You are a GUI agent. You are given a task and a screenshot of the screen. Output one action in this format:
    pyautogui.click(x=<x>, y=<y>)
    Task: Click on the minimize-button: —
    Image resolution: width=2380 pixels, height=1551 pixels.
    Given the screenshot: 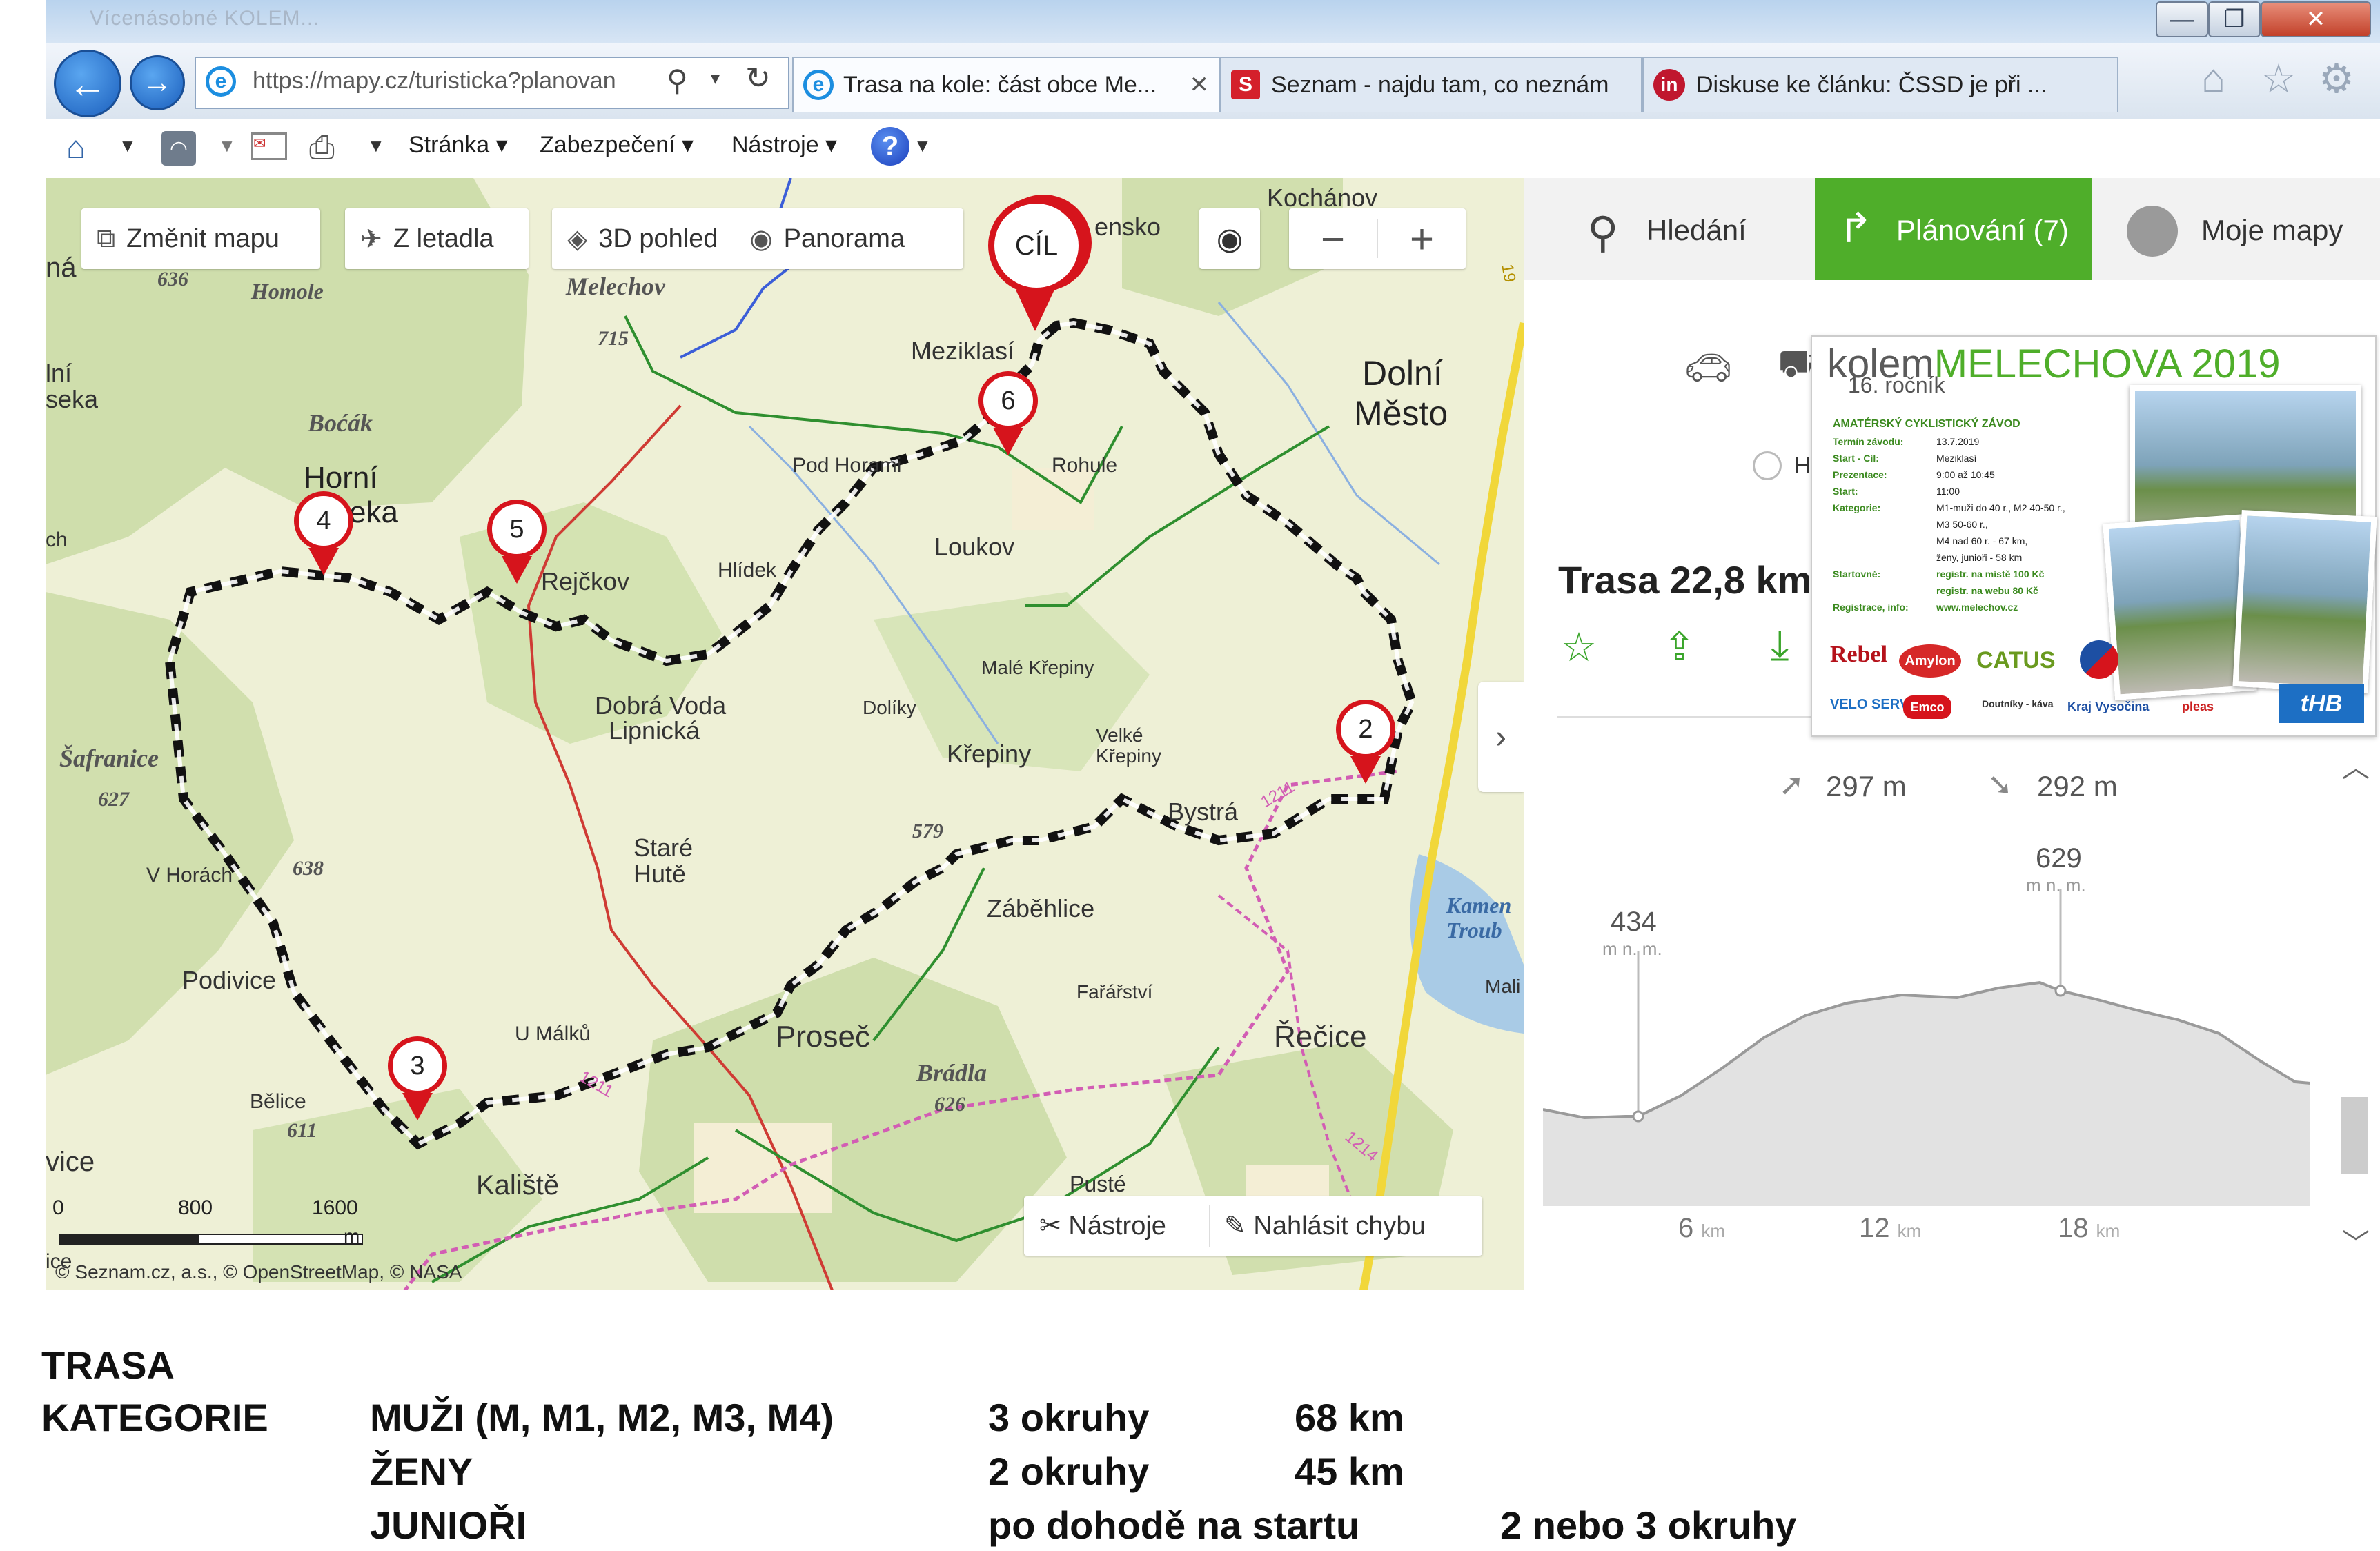 What is the action you would take?
    pyautogui.click(x=2182, y=19)
    